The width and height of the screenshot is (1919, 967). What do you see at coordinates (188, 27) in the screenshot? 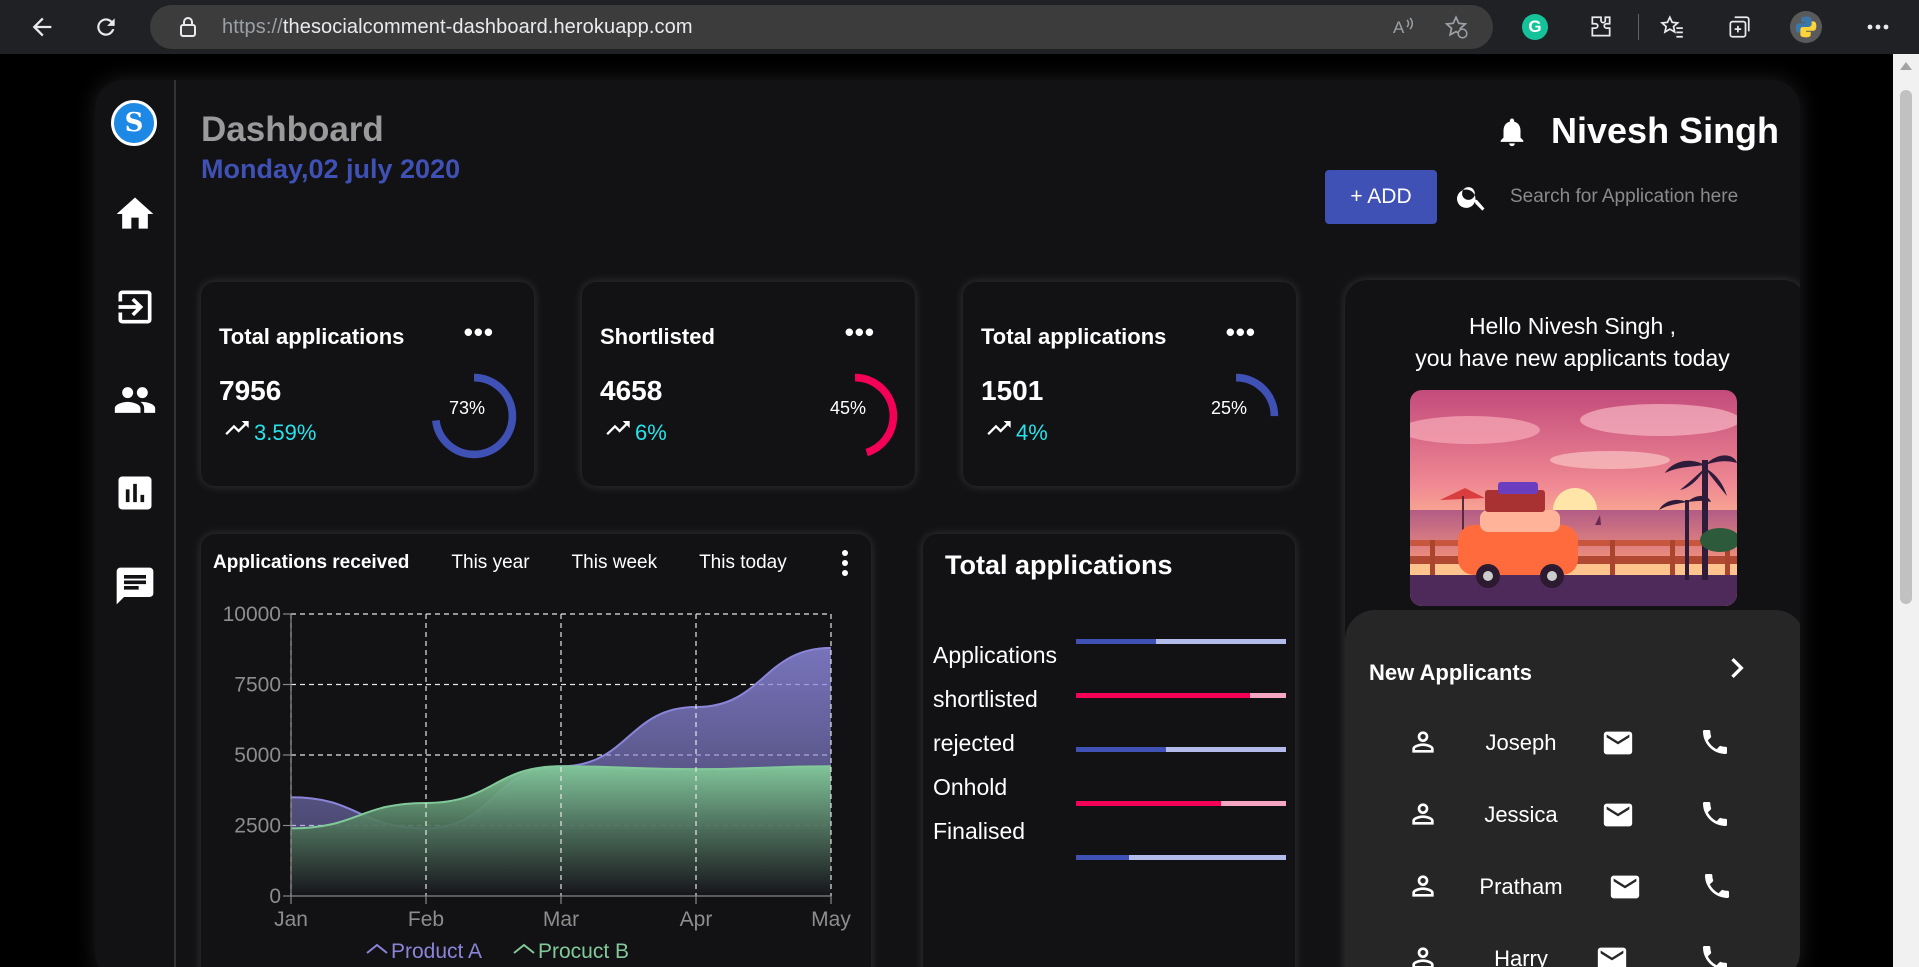
I see `lock-icon` at bounding box center [188, 27].